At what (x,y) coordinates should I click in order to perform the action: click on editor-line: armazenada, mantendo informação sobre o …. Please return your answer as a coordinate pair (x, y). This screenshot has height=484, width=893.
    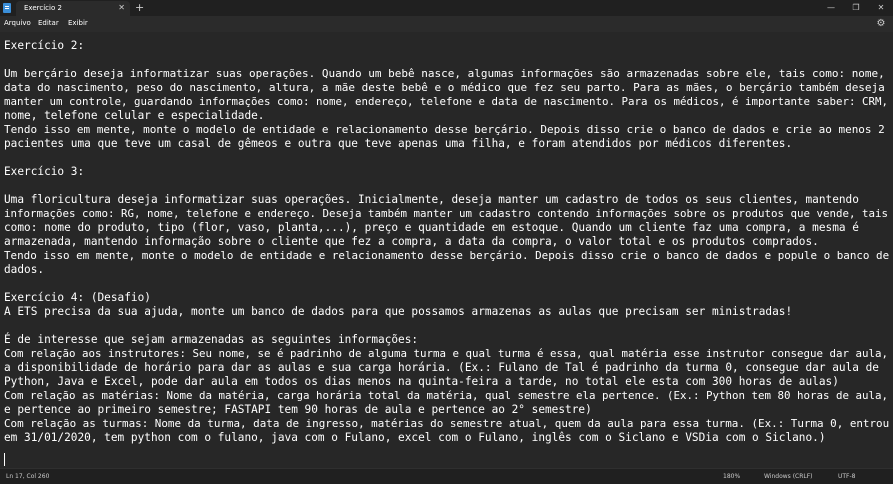
    Looking at the image, I should click on (411, 241).